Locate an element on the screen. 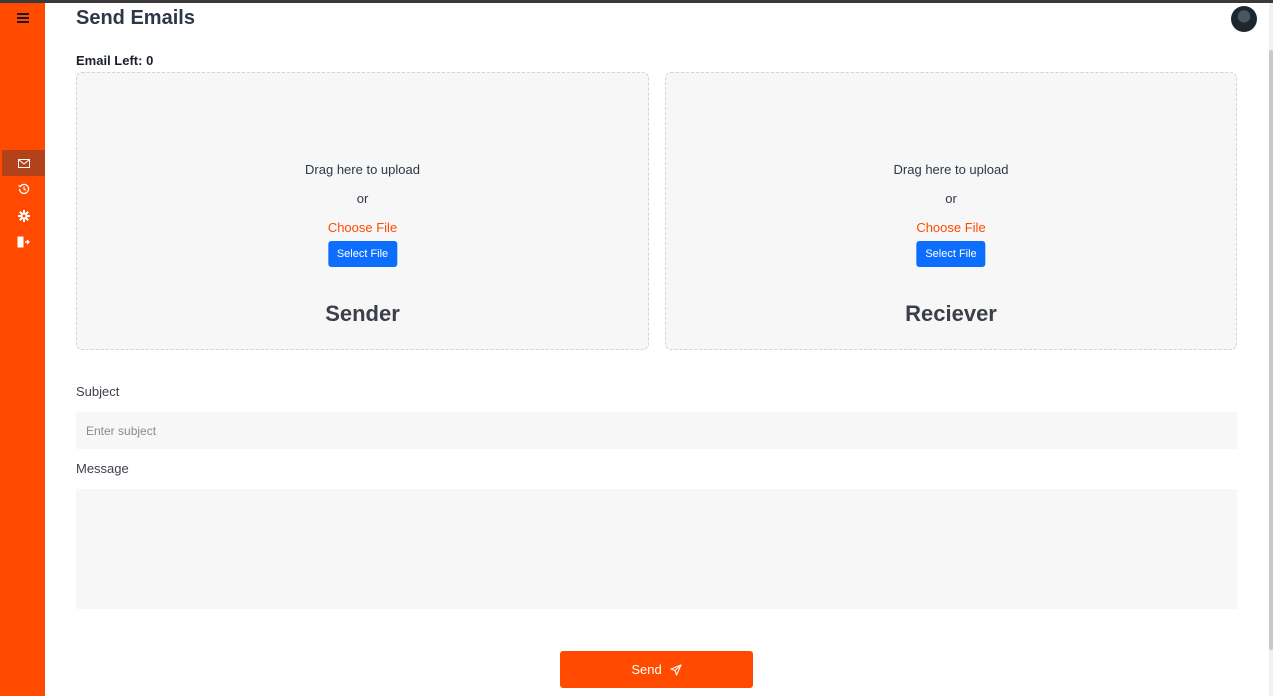  sender-title: Sender is located at coordinates (362, 313).